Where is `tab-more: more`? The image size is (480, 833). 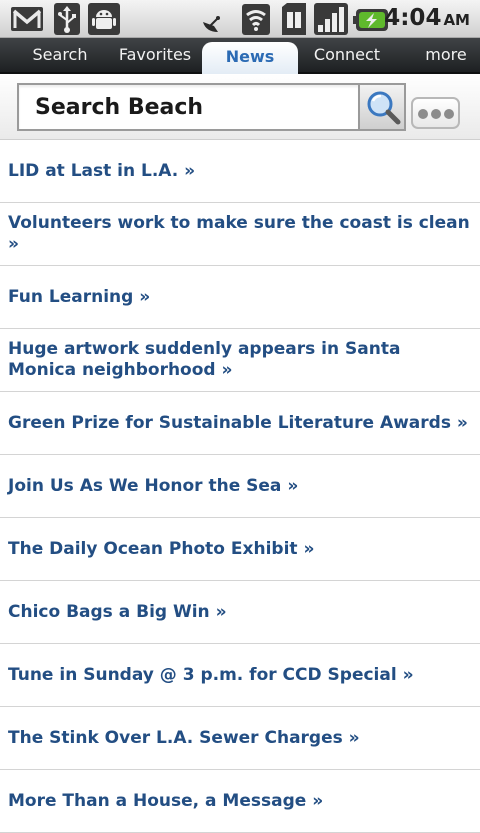
tab-more: more is located at coordinates (446, 55).